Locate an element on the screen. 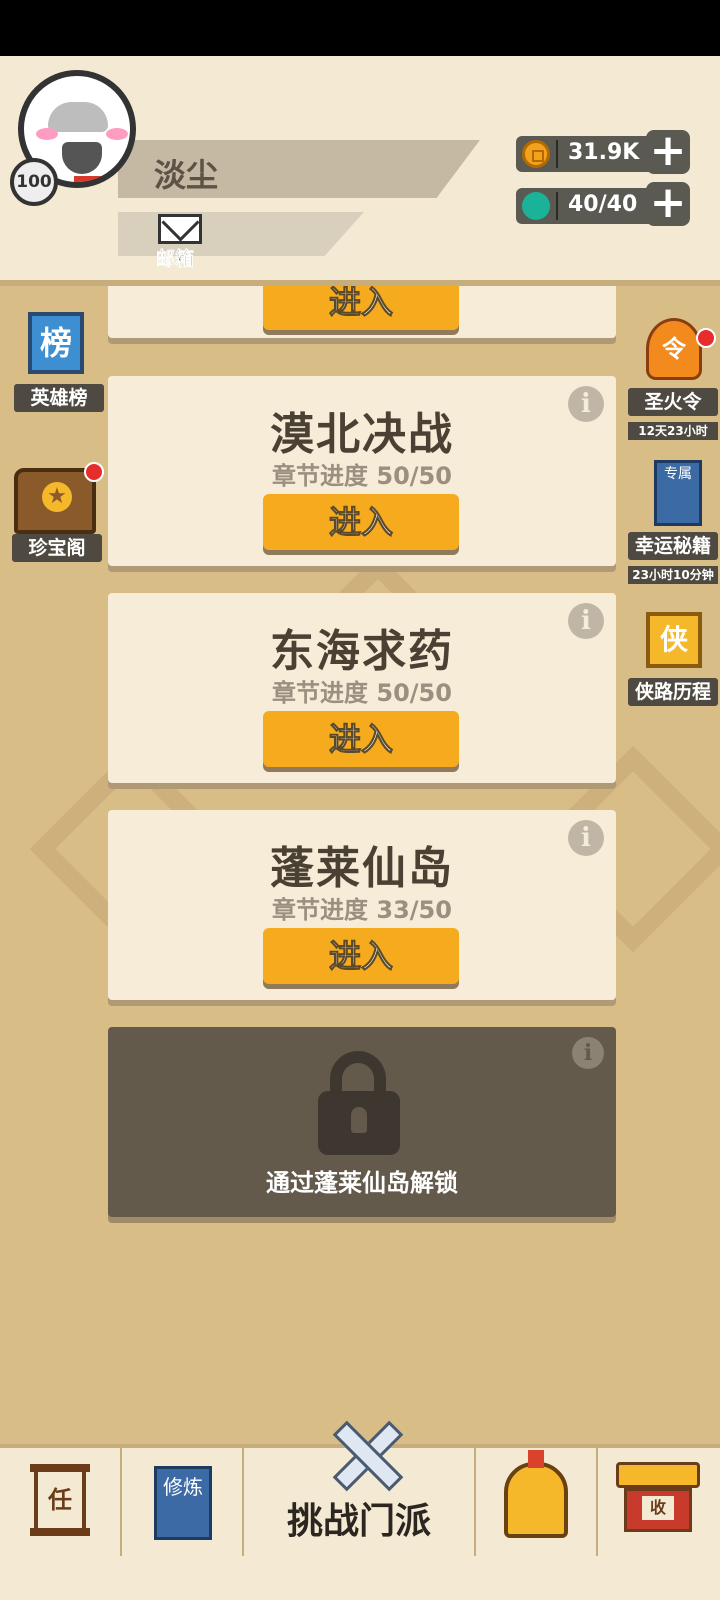 This screenshot has width=720, height=1600. coin-separator is located at coordinates (557, 154).